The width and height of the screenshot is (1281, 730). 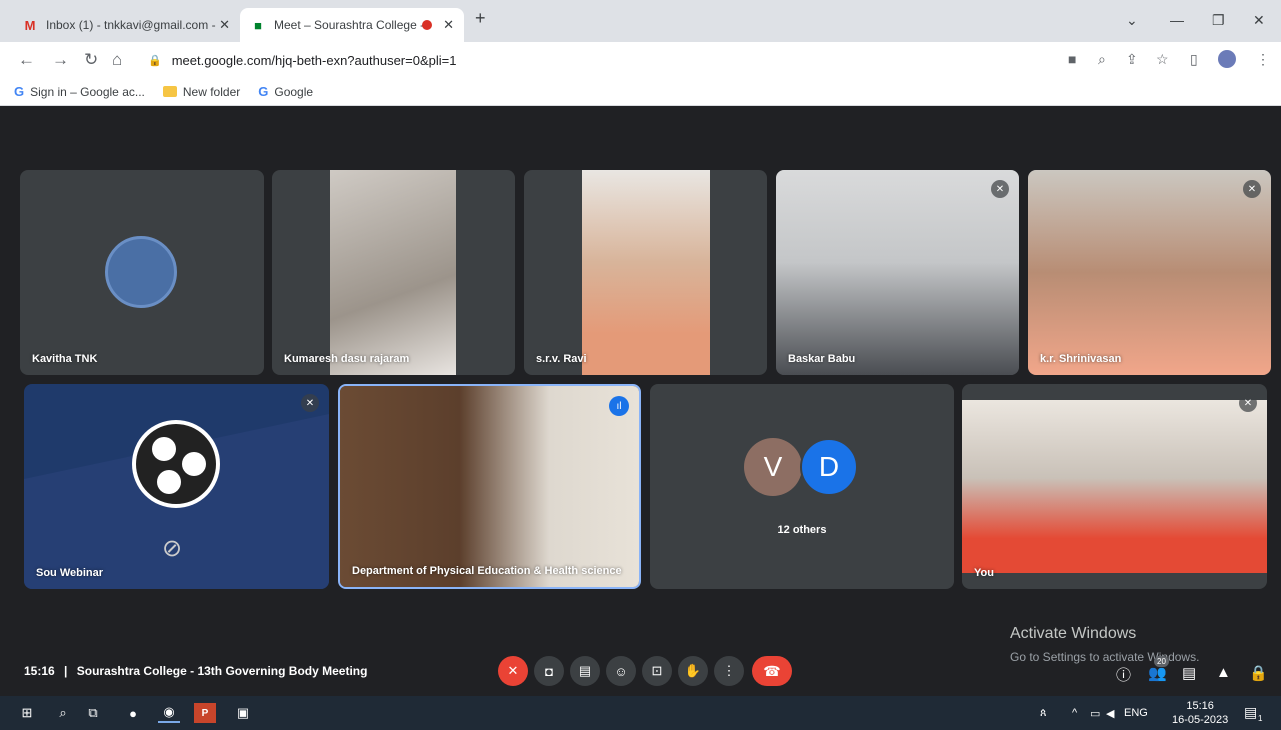 I want to click on chrome-icon: ◉, so click(x=169, y=713).